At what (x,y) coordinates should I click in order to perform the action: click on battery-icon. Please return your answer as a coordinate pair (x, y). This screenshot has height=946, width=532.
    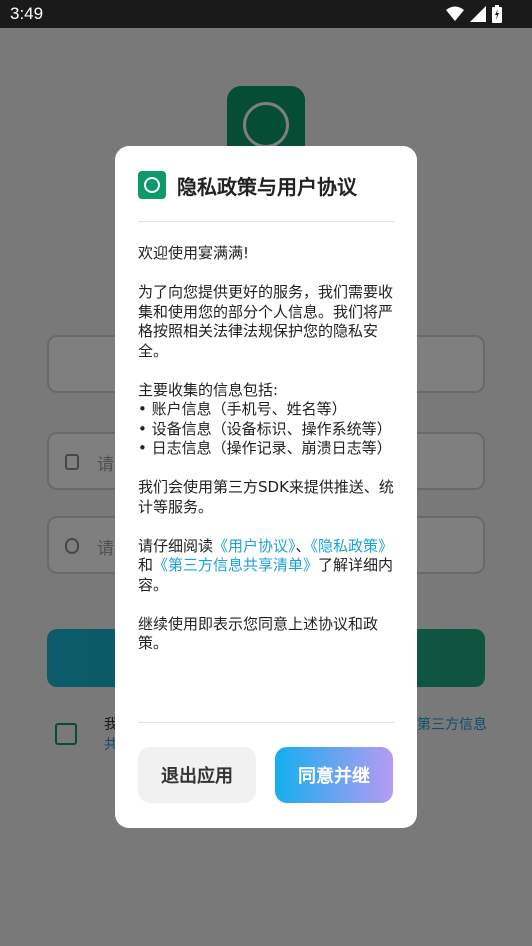
    Looking at the image, I should click on (497, 14).